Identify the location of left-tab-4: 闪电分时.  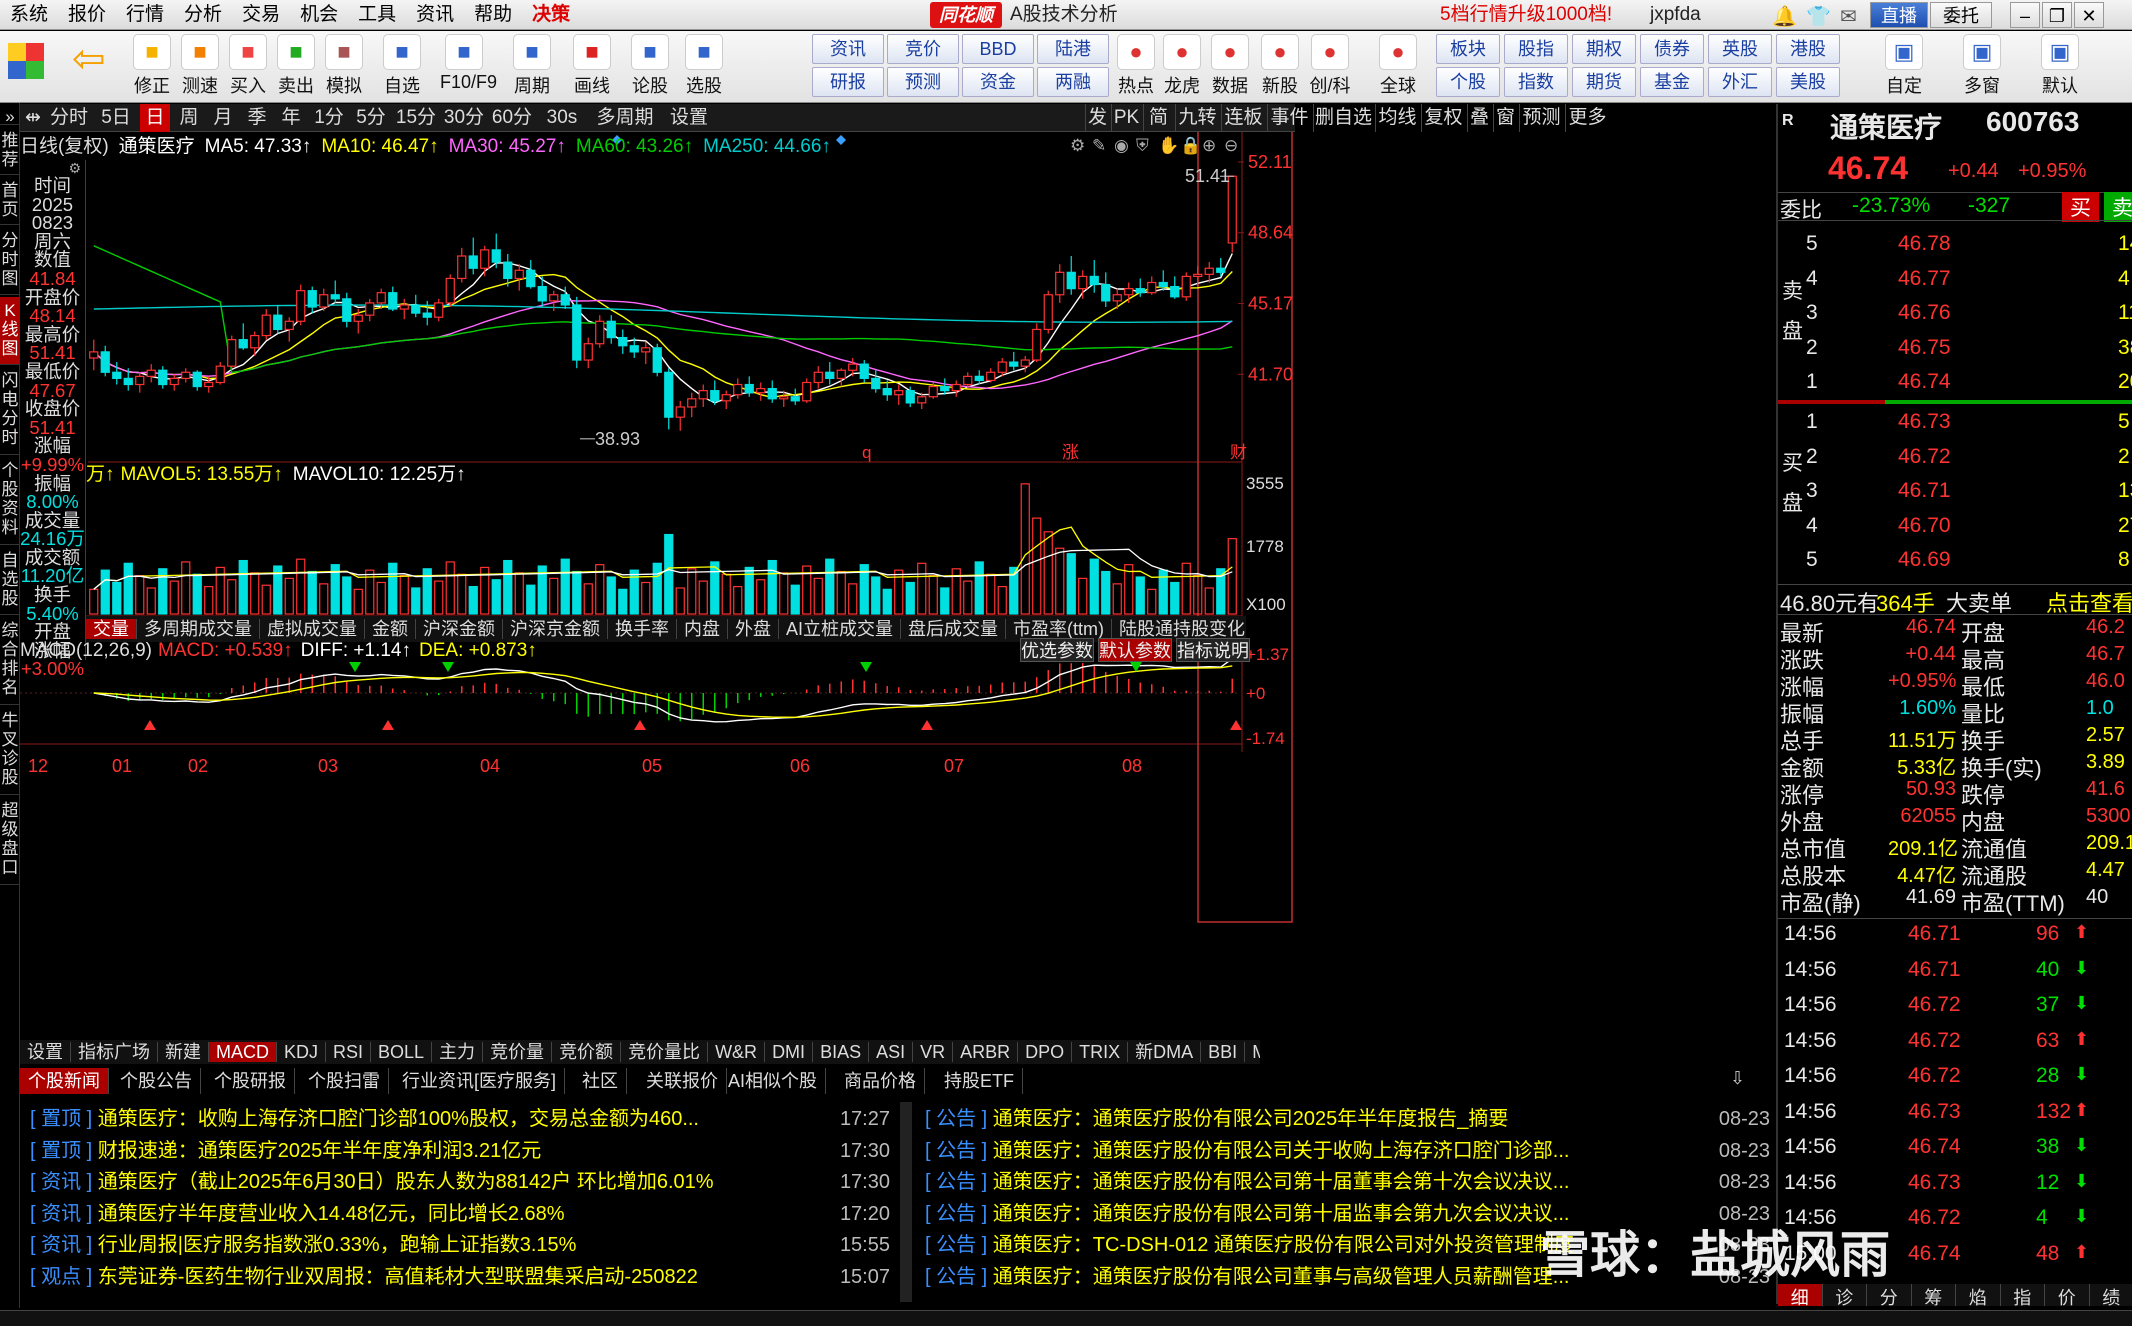
(10, 411).